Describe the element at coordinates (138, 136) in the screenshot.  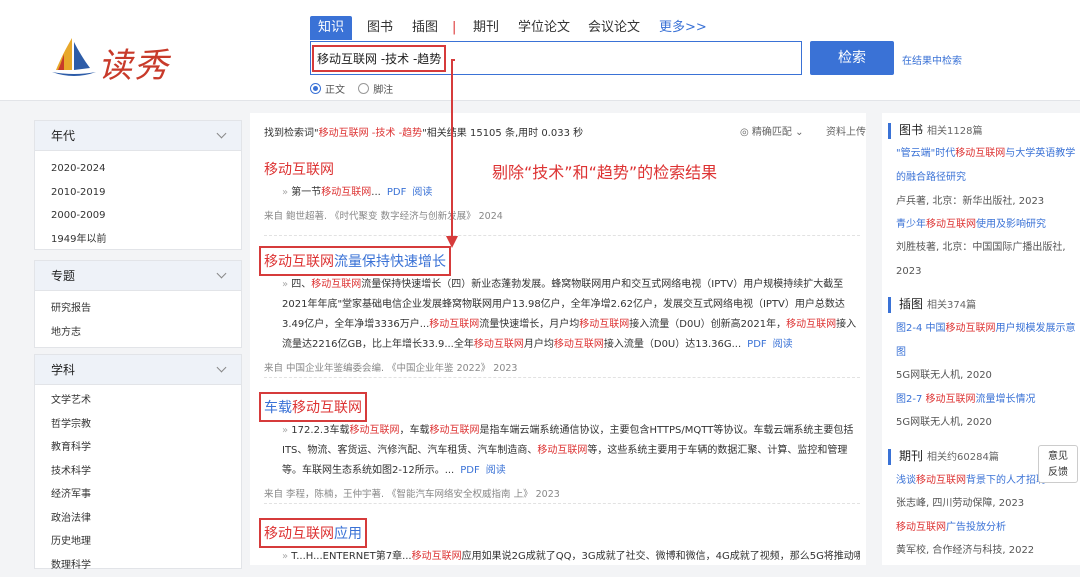
I see `facet-header: 年代` at that location.